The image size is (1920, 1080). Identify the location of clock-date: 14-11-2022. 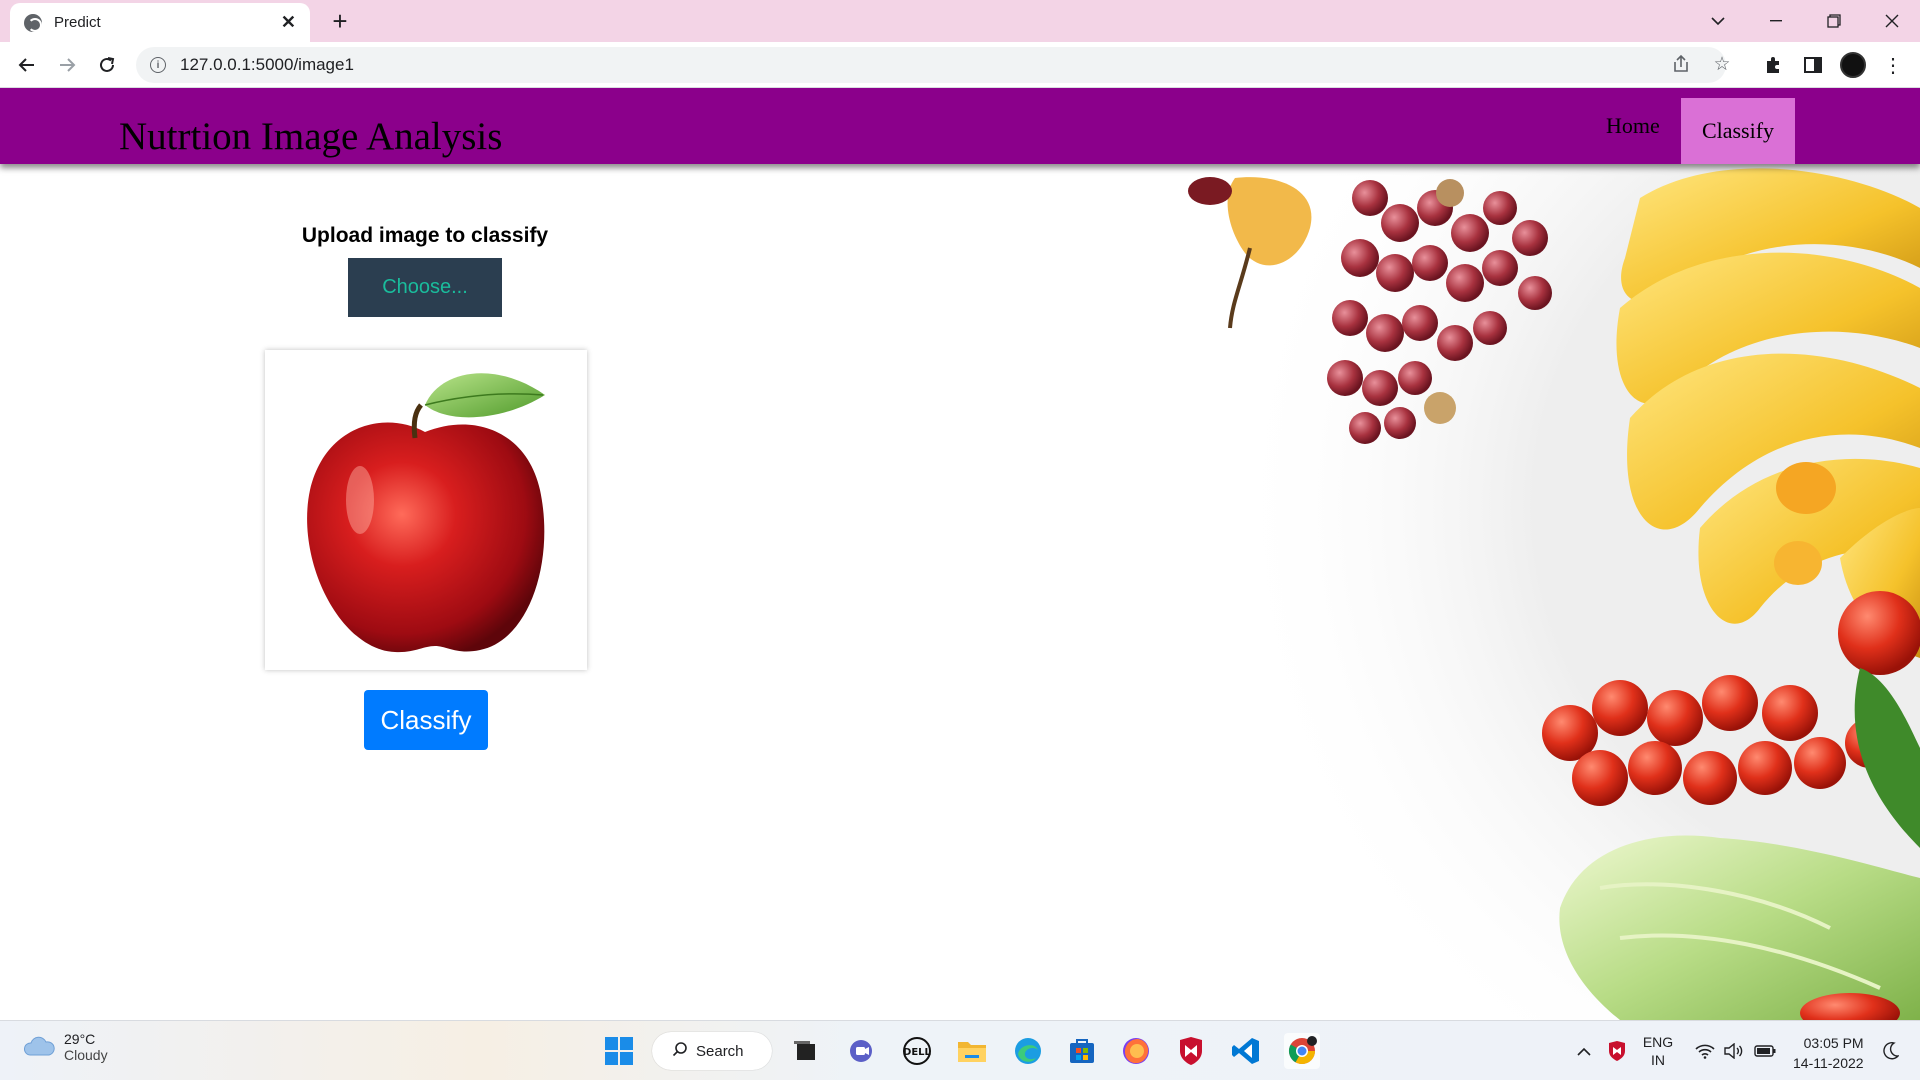
(1828, 1063).